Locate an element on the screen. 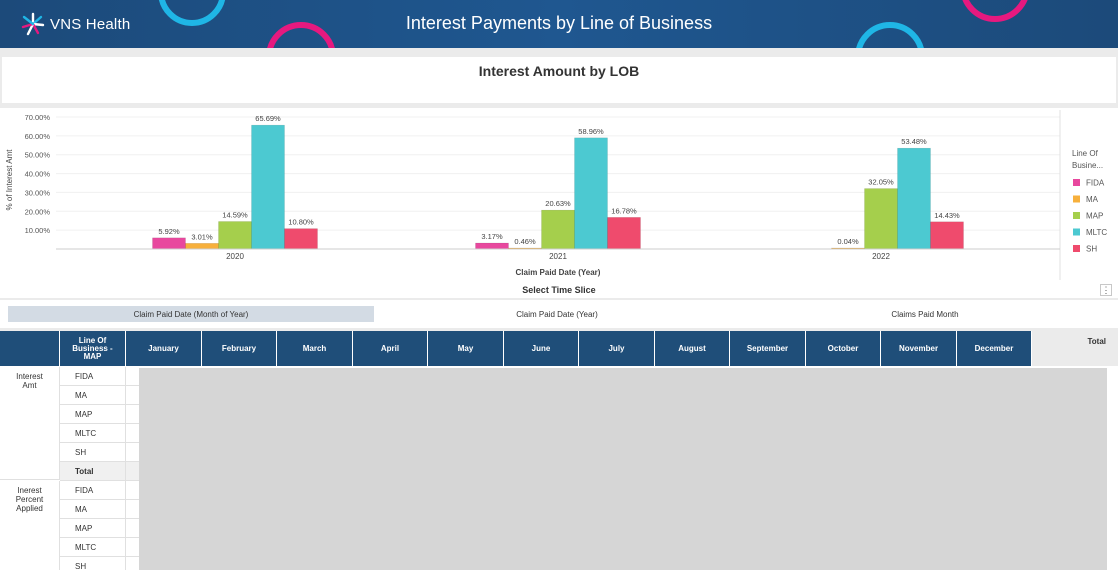 Image resolution: width=1118 pixels, height=570 pixels. page-title: Interest Payments by Line of Business is located at coordinates (559, 23).